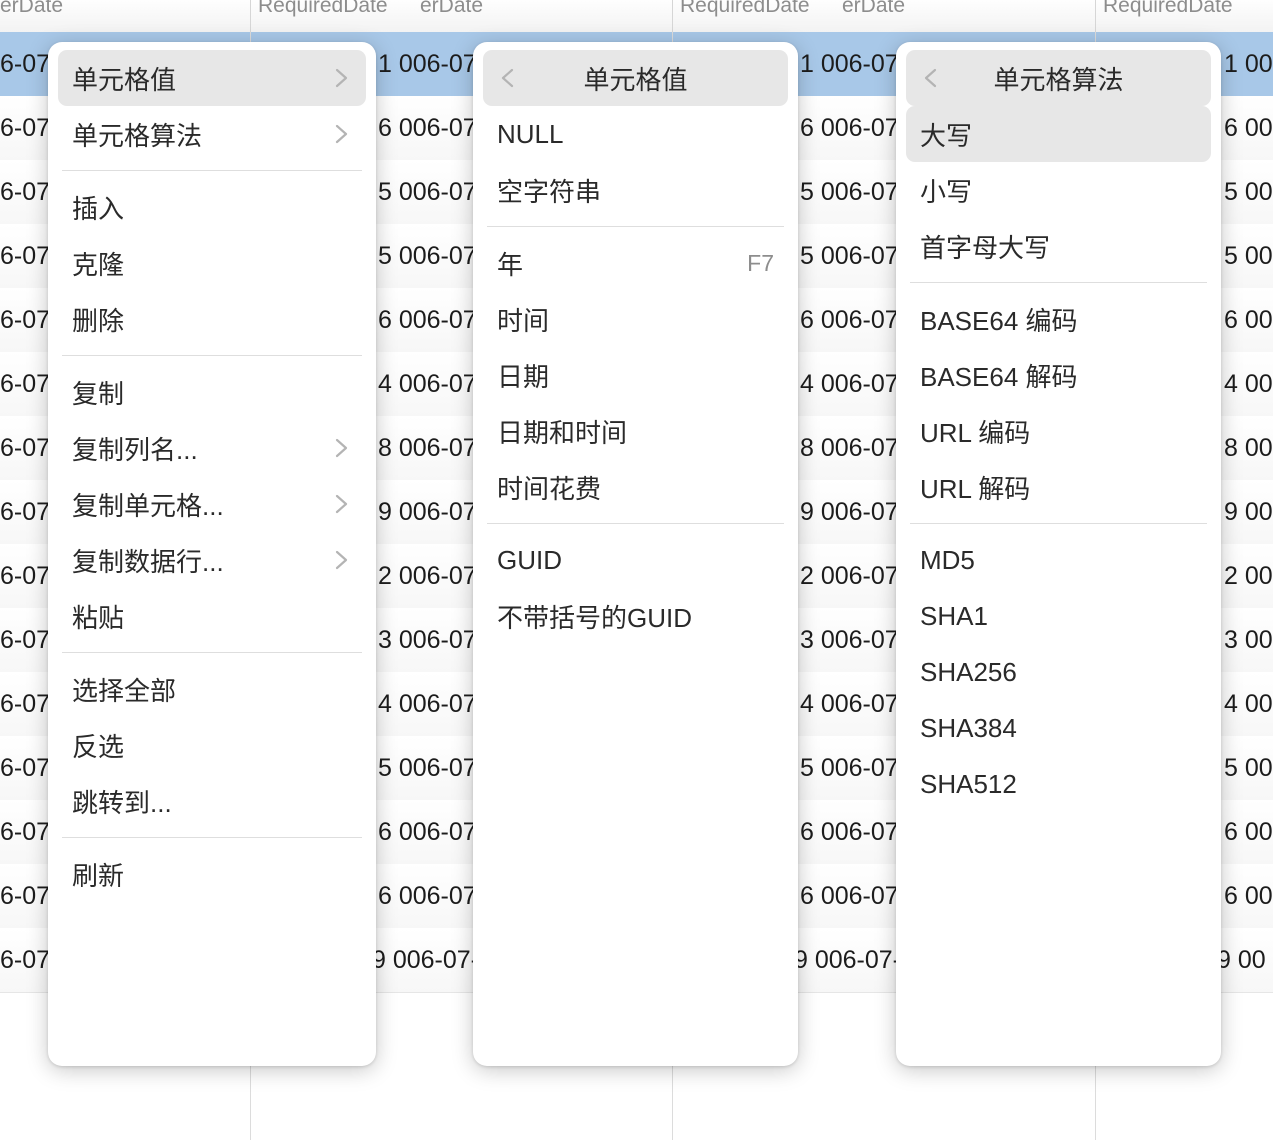  What do you see at coordinates (523, 320) in the screenshot?
I see `menu-item-label: 时间` at bounding box center [523, 320].